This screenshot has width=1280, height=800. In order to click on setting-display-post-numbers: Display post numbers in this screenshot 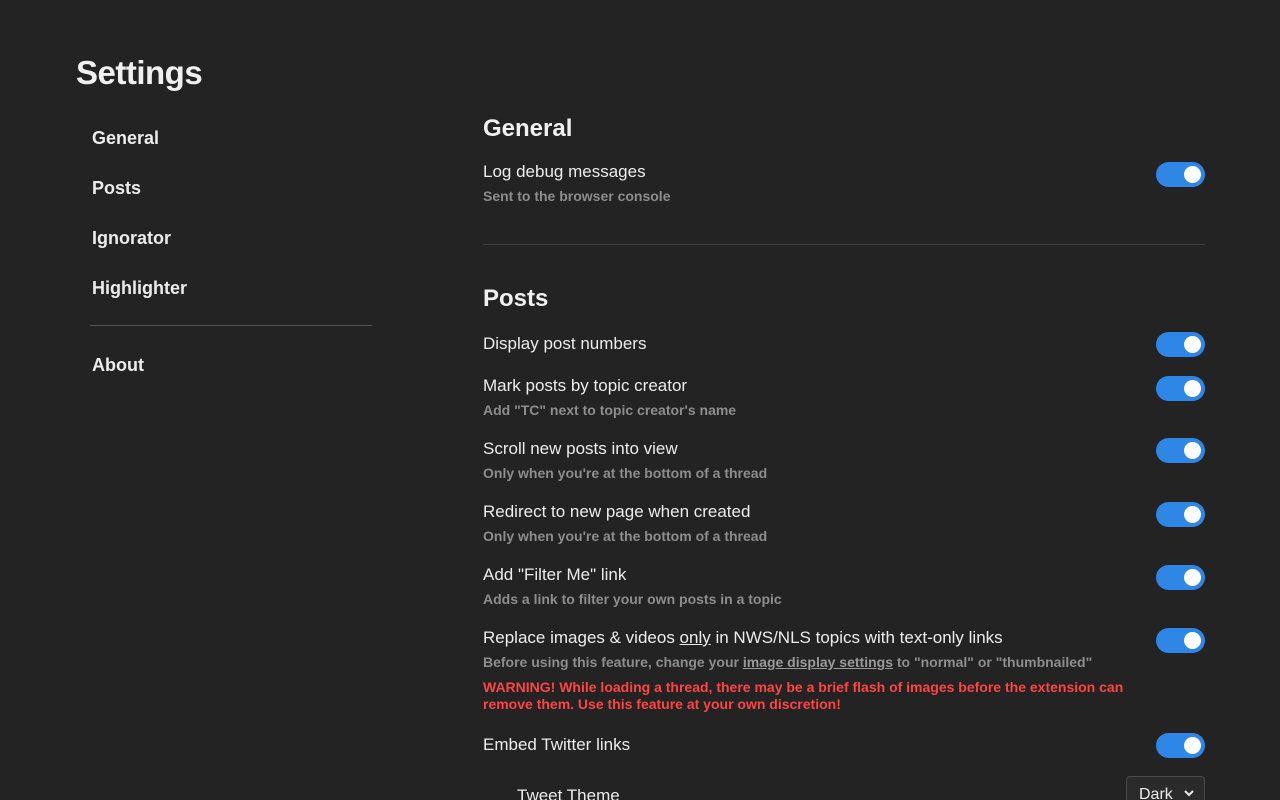, I will do `click(844, 344)`.